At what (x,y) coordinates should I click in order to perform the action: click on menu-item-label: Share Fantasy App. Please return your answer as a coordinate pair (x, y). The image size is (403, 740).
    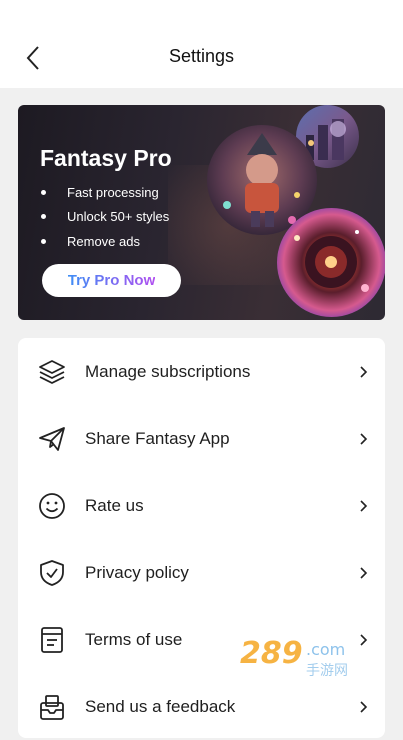
    Looking at the image, I should click on (157, 438).